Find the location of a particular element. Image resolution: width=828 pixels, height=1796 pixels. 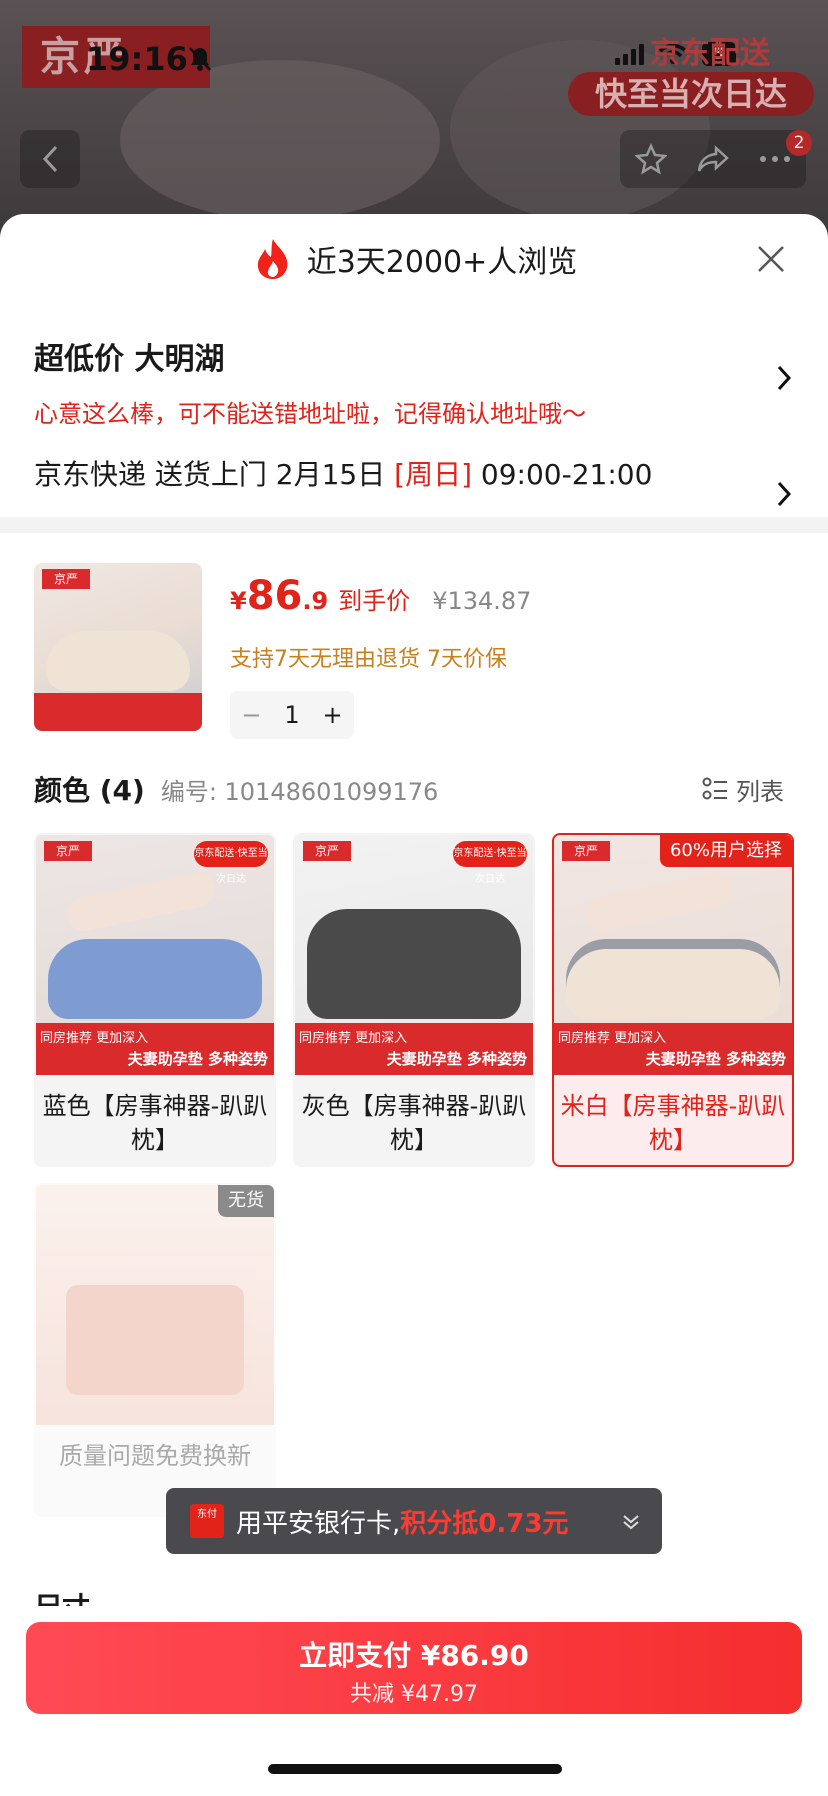

promo-banner is located at coordinates (118, 712).